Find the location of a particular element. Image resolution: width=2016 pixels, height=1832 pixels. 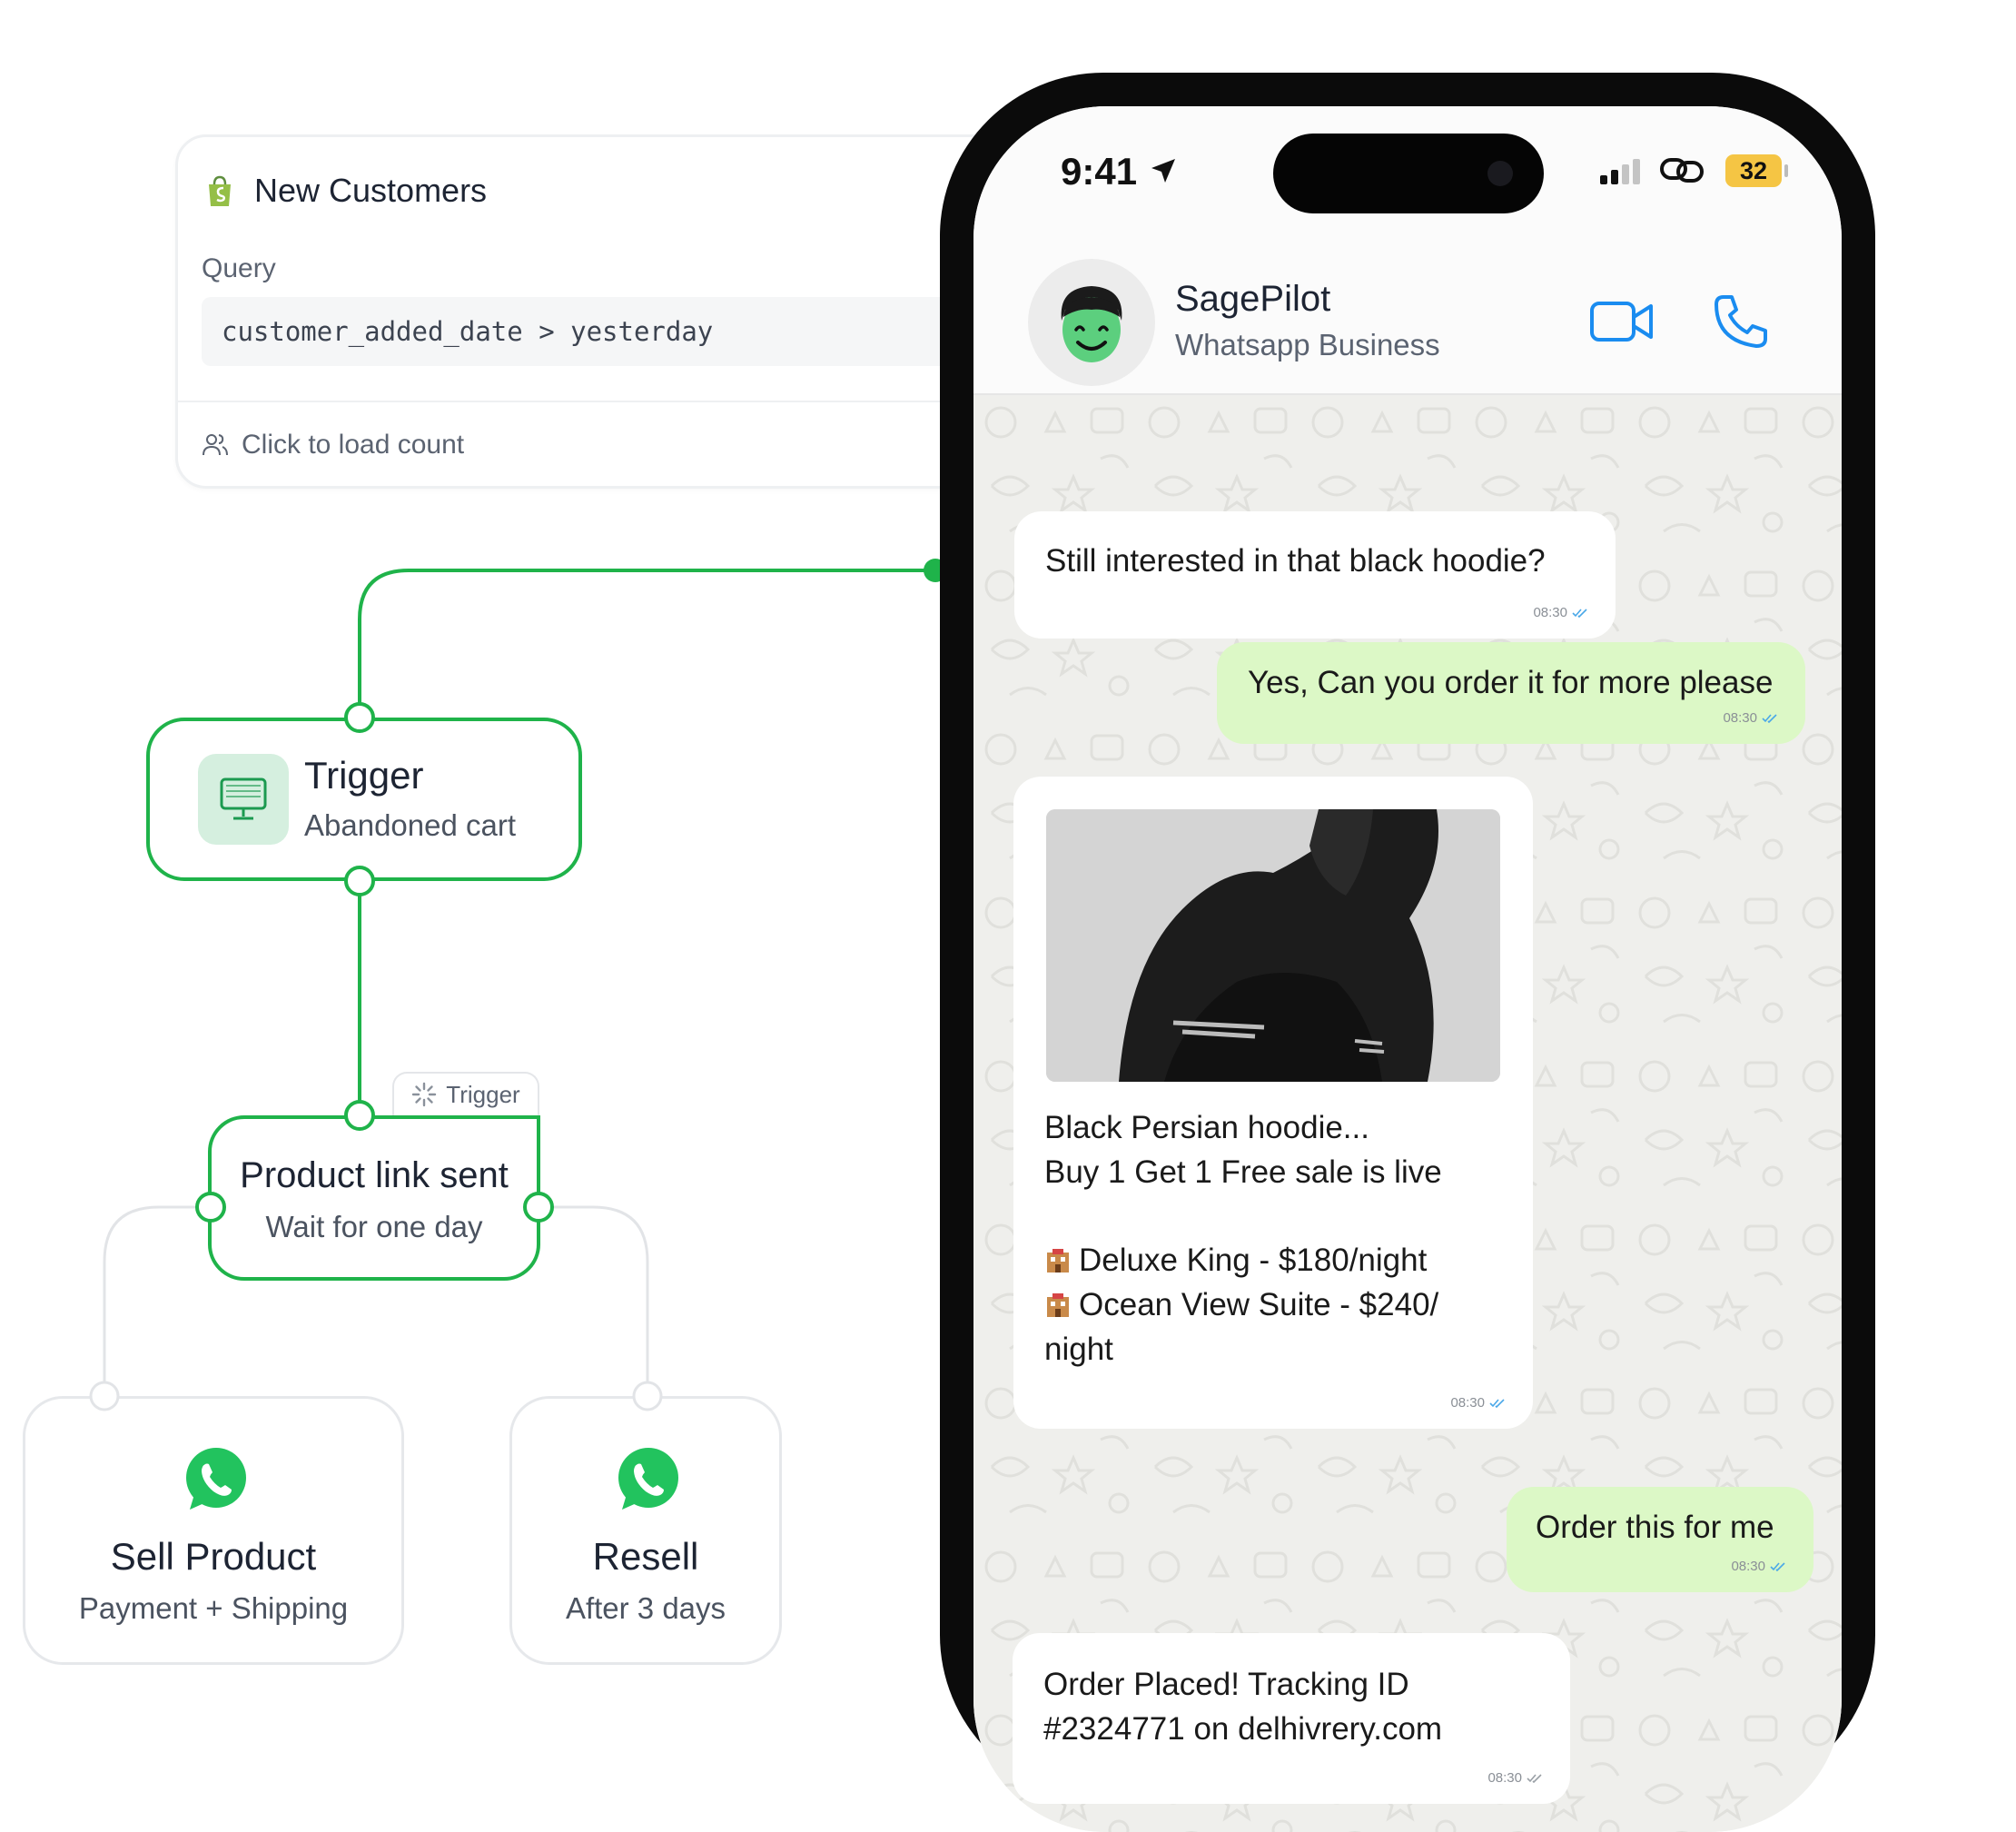

message-text: #2324771 on delhivrery.com is located at coordinates (1243, 1729).